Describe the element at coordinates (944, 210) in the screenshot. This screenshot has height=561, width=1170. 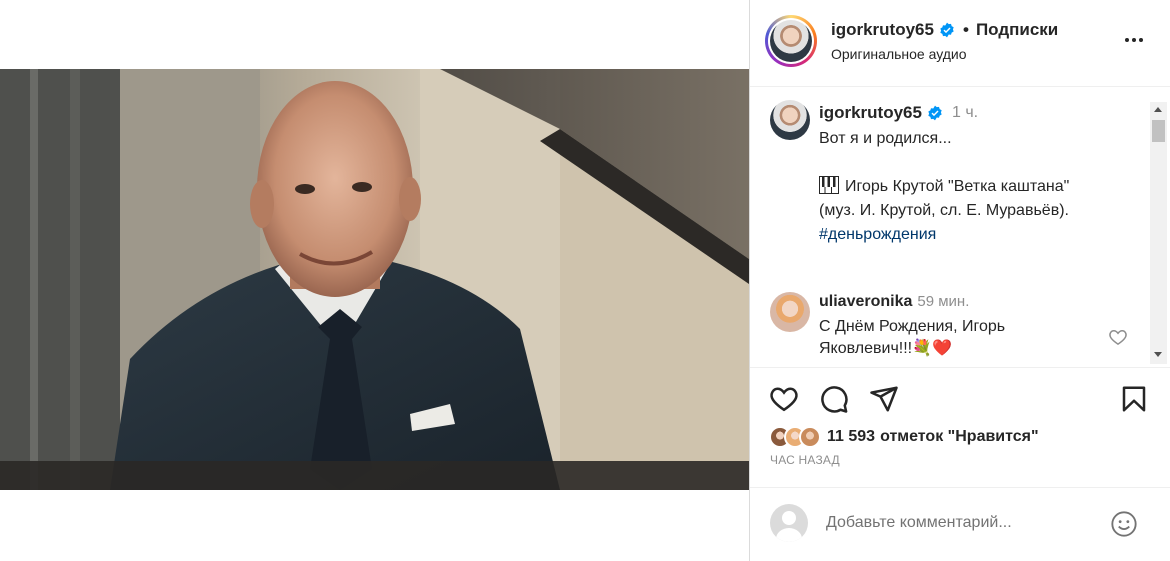
I see `caption-line: (муз. И. Крутой, сл. Е. Муравьёв).` at that location.